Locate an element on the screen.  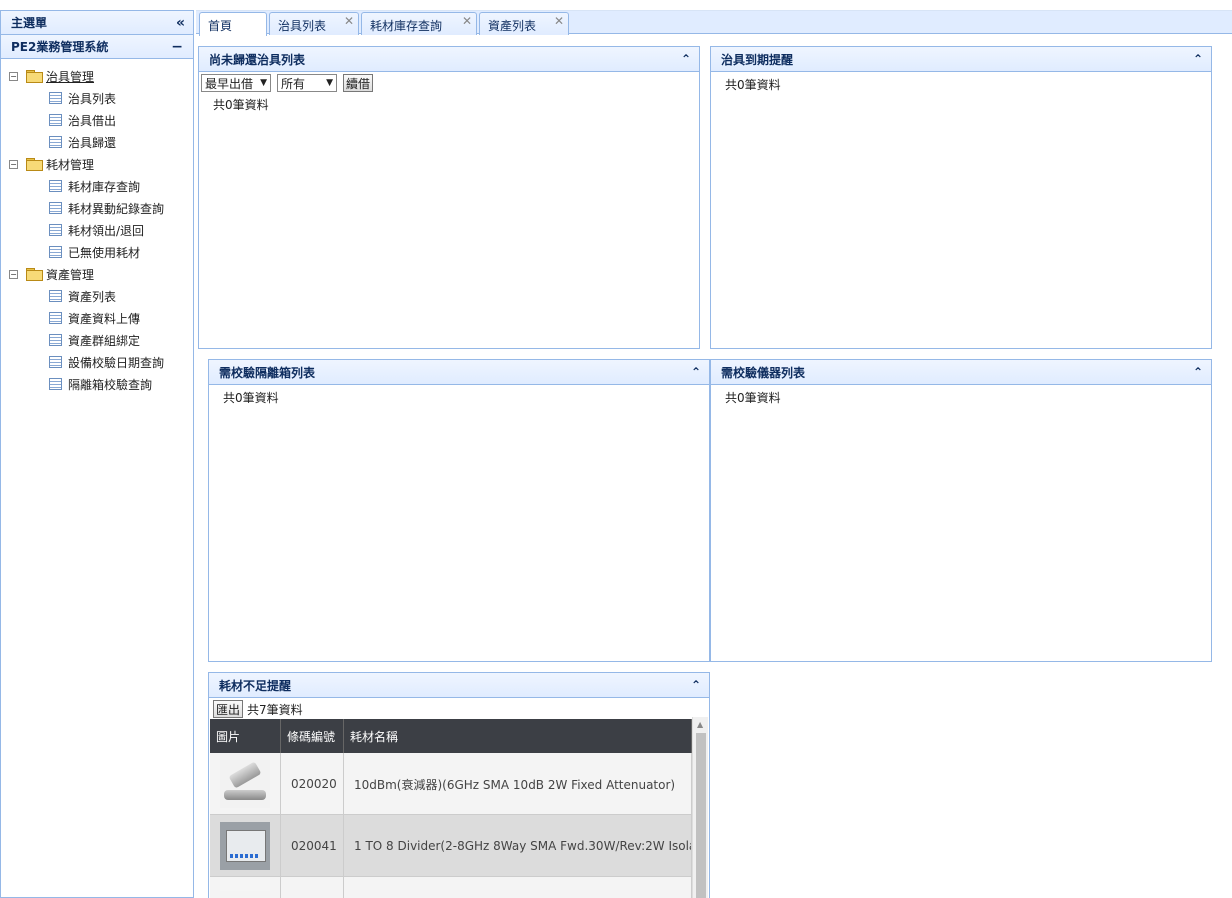
panel-title: 耗材不足提醒 is located at coordinates (255, 685).